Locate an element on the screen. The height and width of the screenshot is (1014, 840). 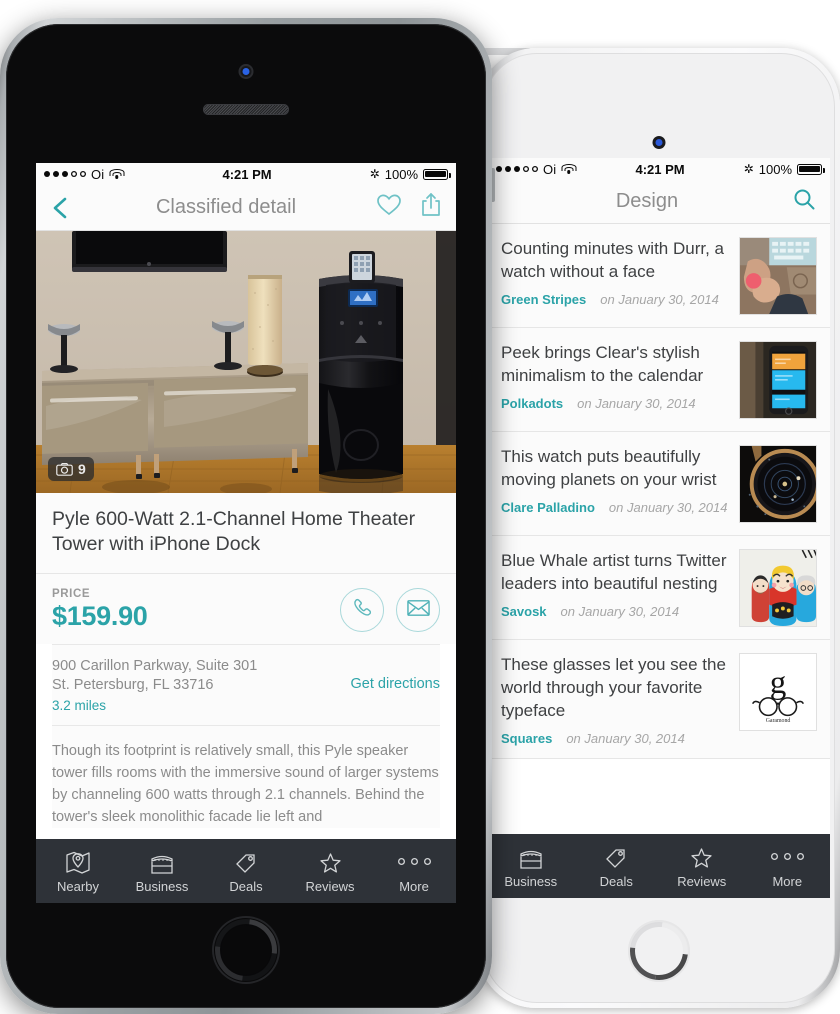
right-tab-bar: Business Deals Reviews More is located at coordinates (659, 866).